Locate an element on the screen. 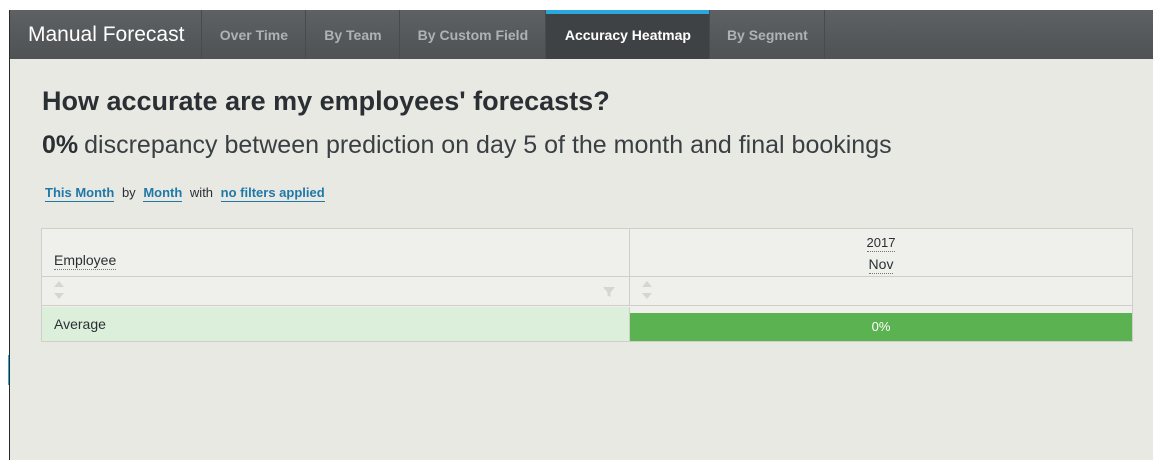 The image size is (1153, 460). employee-column-header: Employee is located at coordinates (336, 253).